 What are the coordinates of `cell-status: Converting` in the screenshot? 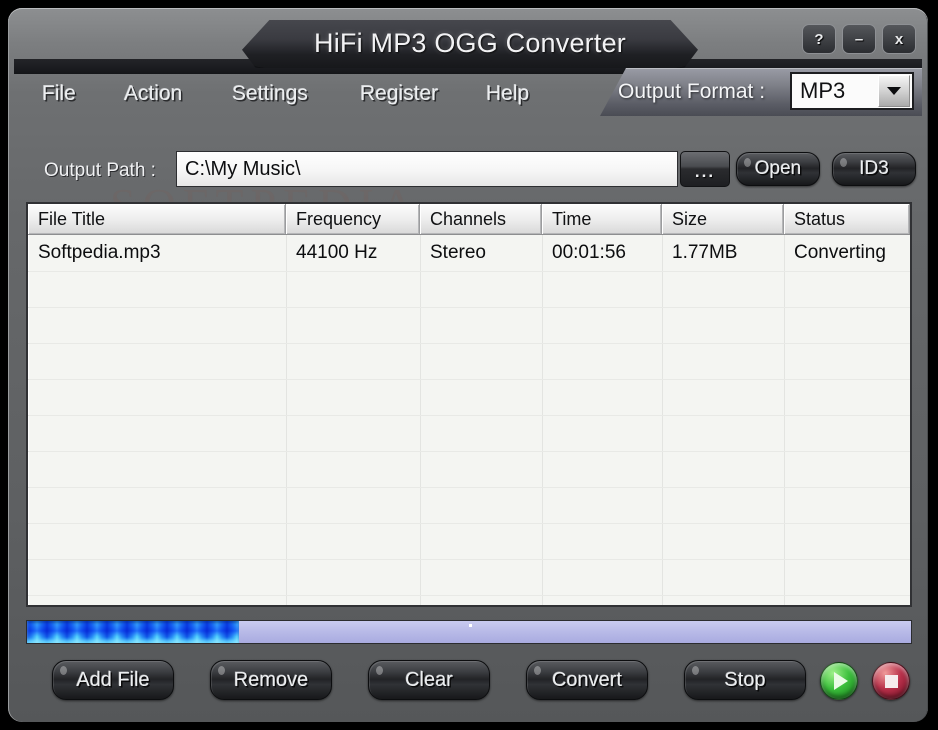 It's located at (840, 252).